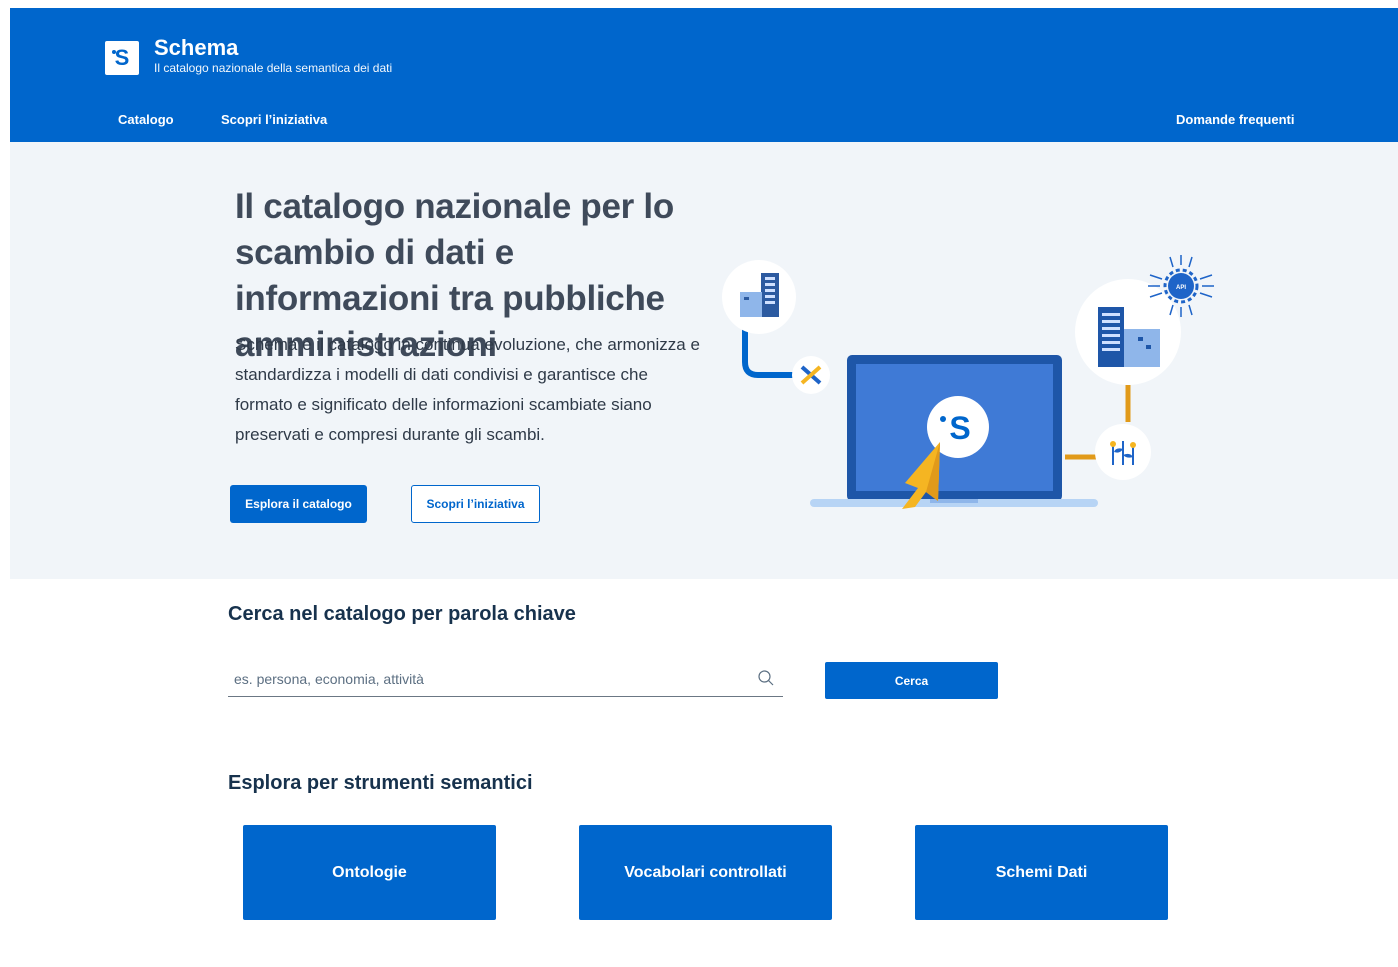 This screenshot has width=1398, height=967. Describe the element at coordinates (911, 680) in the screenshot. I see `search-button: Cerca` at that location.